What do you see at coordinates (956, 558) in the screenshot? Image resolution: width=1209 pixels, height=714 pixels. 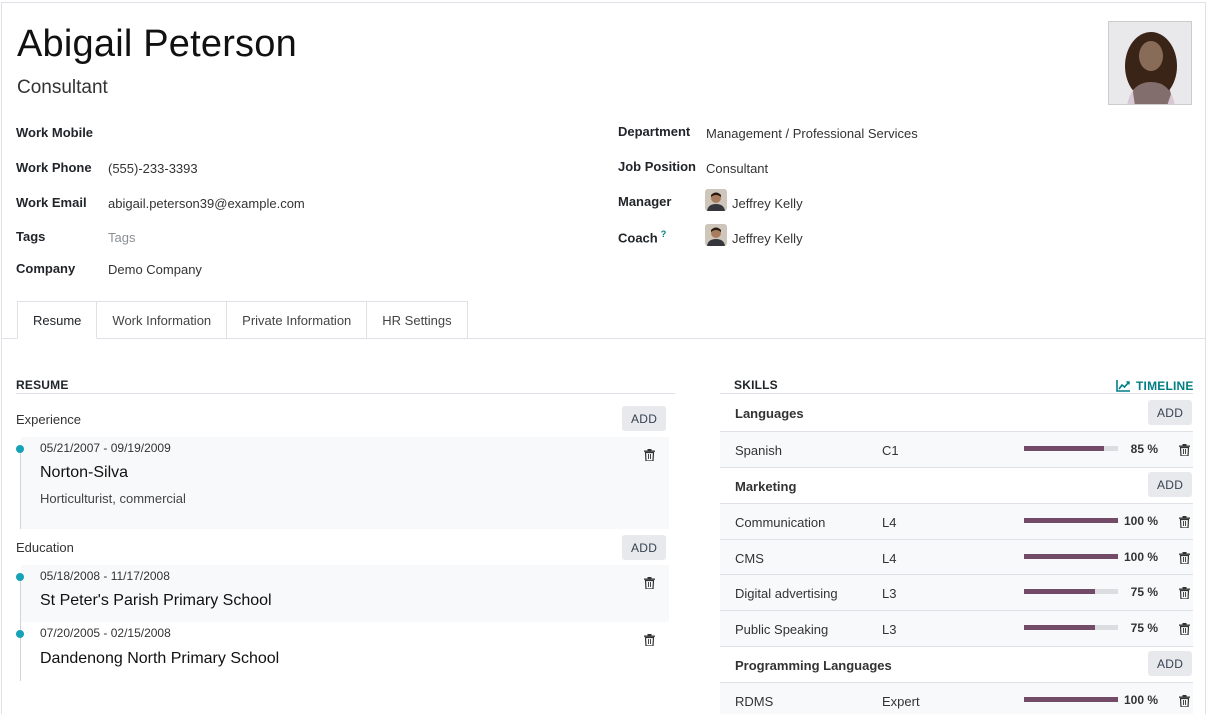 I see `skill-row: CMS L4 100 %` at bounding box center [956, 558].